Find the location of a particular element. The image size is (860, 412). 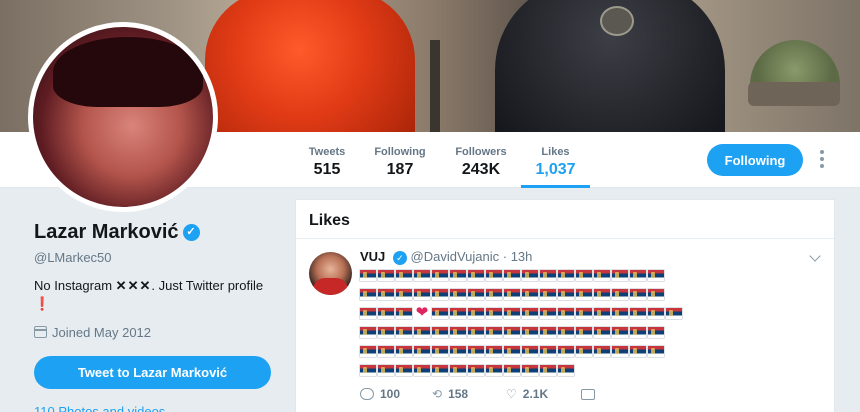

tweet-to-button: Tweet to Lazar Marković is located at coordinates (152, 372).